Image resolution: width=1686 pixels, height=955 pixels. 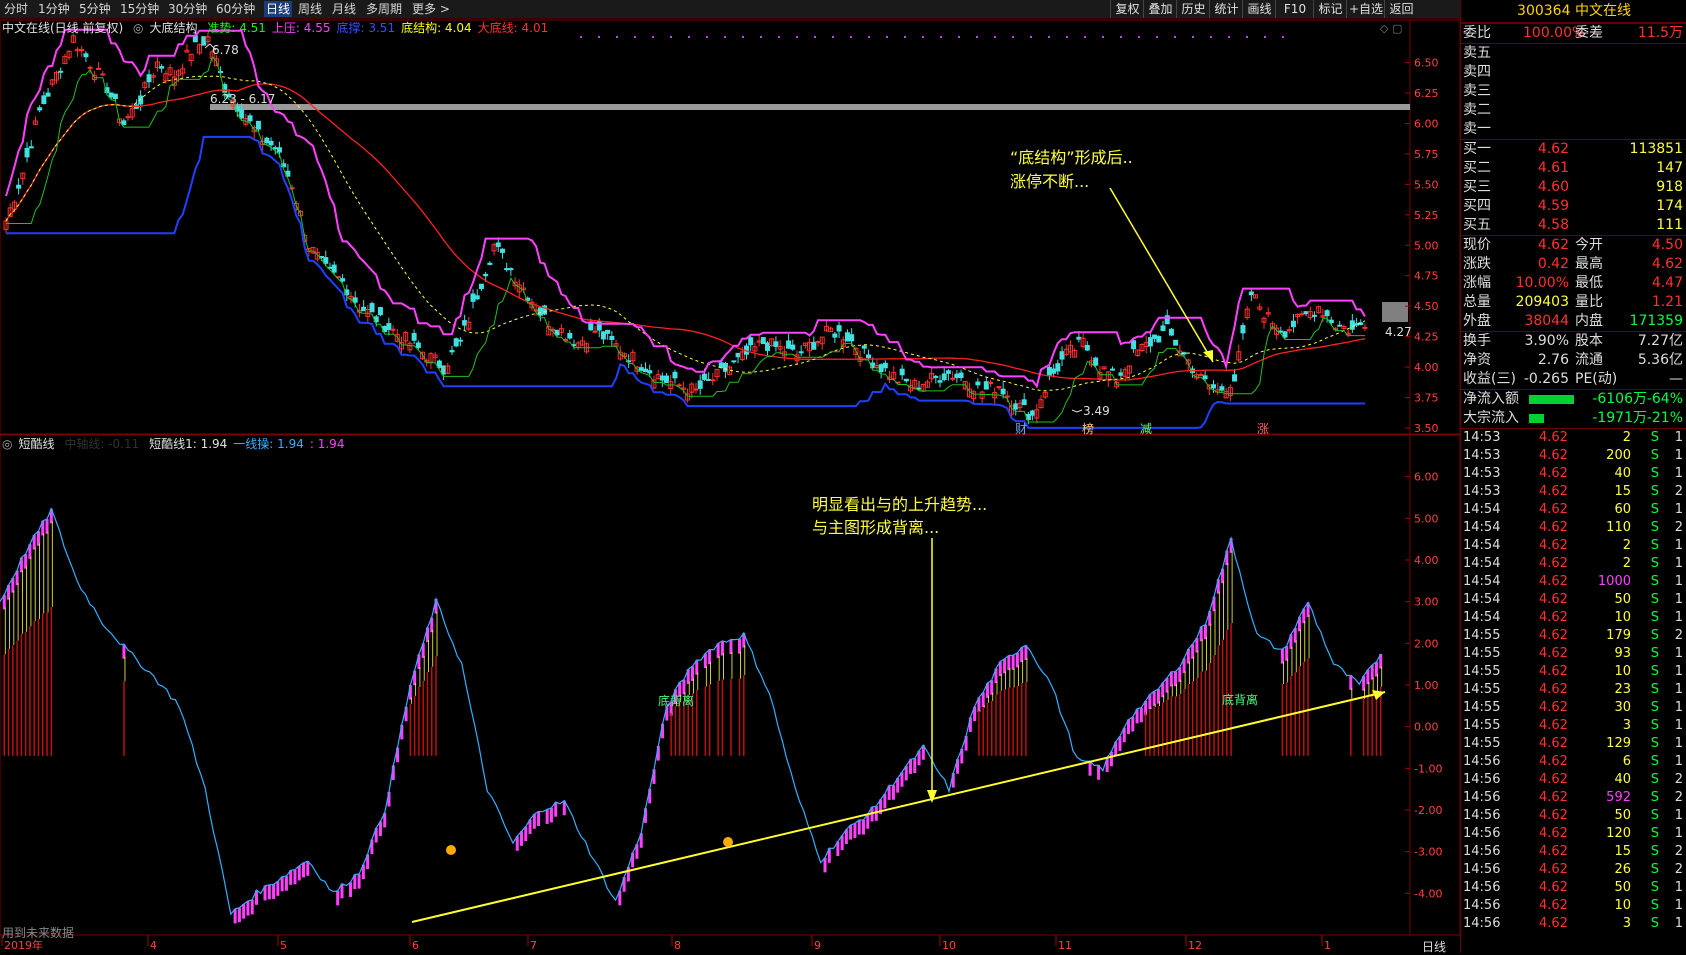 I want to click on tick-row: 14:56 4.62 592 S 2, so click(x=1573, y=798).